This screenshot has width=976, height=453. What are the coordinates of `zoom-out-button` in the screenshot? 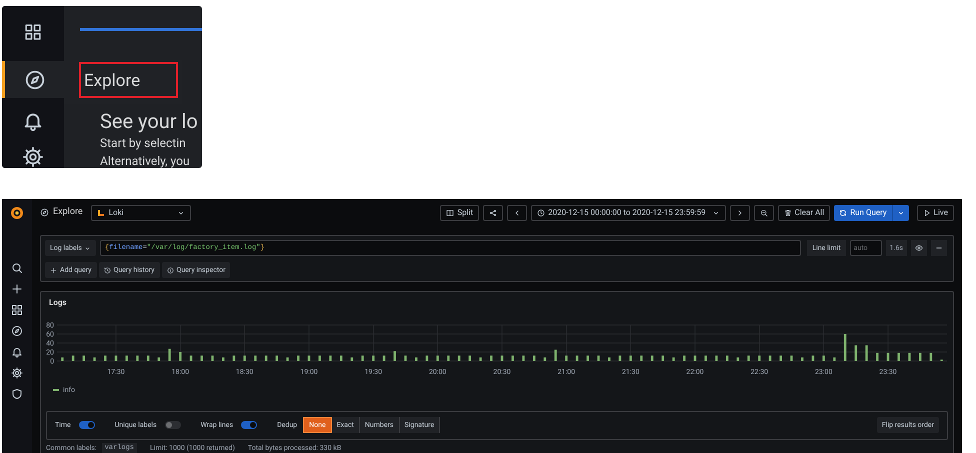 It's located at (764, 212).